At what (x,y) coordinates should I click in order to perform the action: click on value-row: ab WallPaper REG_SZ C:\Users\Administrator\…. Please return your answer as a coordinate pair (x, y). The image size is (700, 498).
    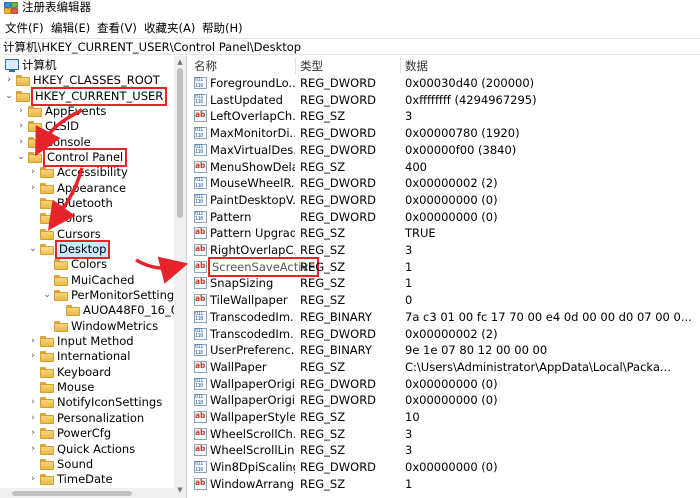
    Looking at the image, I should click on (445, 367).